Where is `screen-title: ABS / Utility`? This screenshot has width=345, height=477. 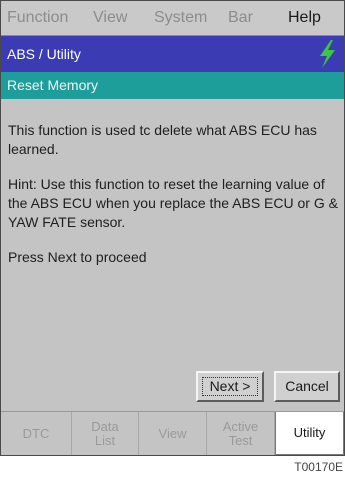 screen-title: ABS / Utility is located at coordinates (44, 54).